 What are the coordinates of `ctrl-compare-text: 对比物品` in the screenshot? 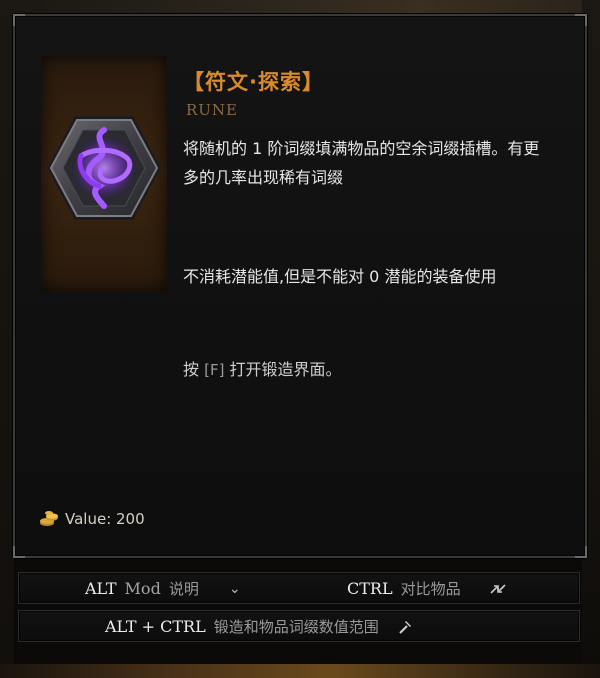 It's located at (430, 589).